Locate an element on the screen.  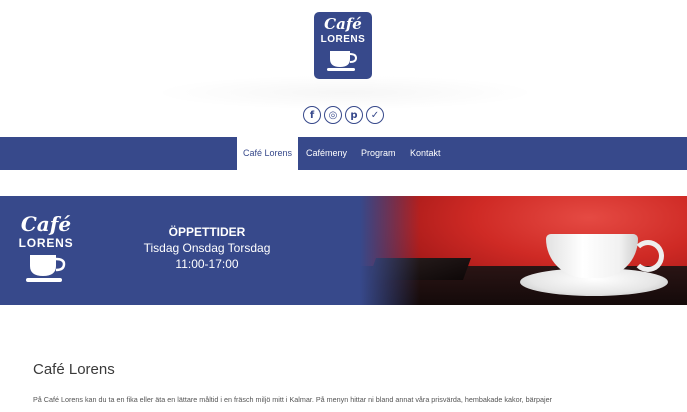
nav-item-cafemeny: Cafémeny is located at coordinates (326, 153).